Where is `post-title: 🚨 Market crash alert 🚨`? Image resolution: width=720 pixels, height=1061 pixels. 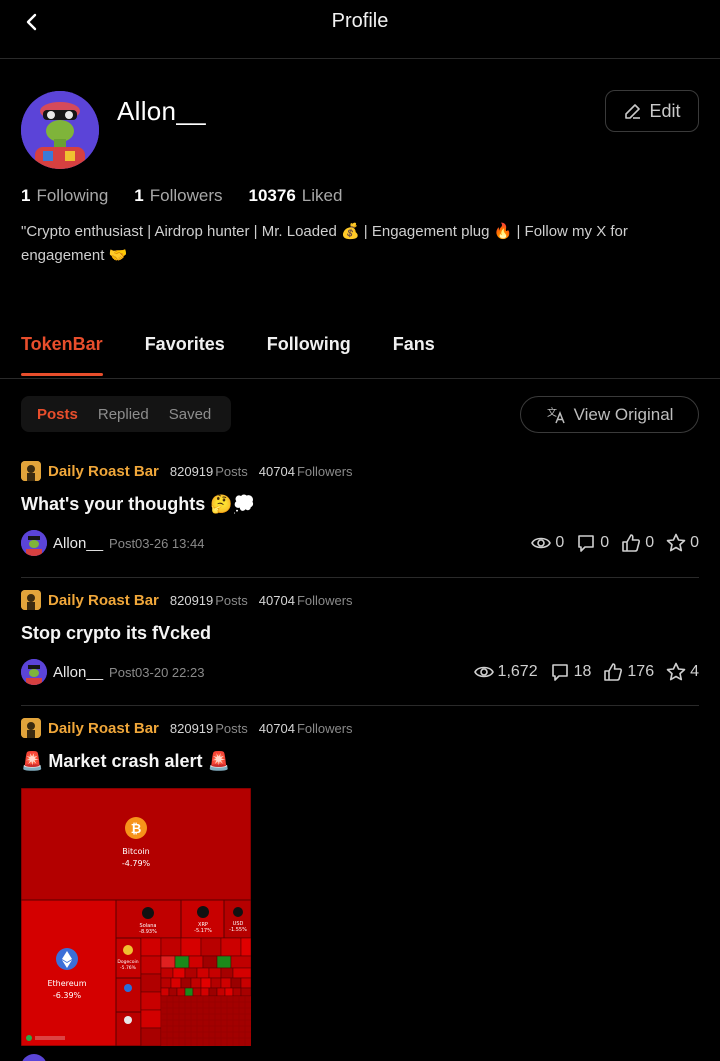 post-title: 🚨 Market crash alert 🚨 is located at coordinates (125, 761).